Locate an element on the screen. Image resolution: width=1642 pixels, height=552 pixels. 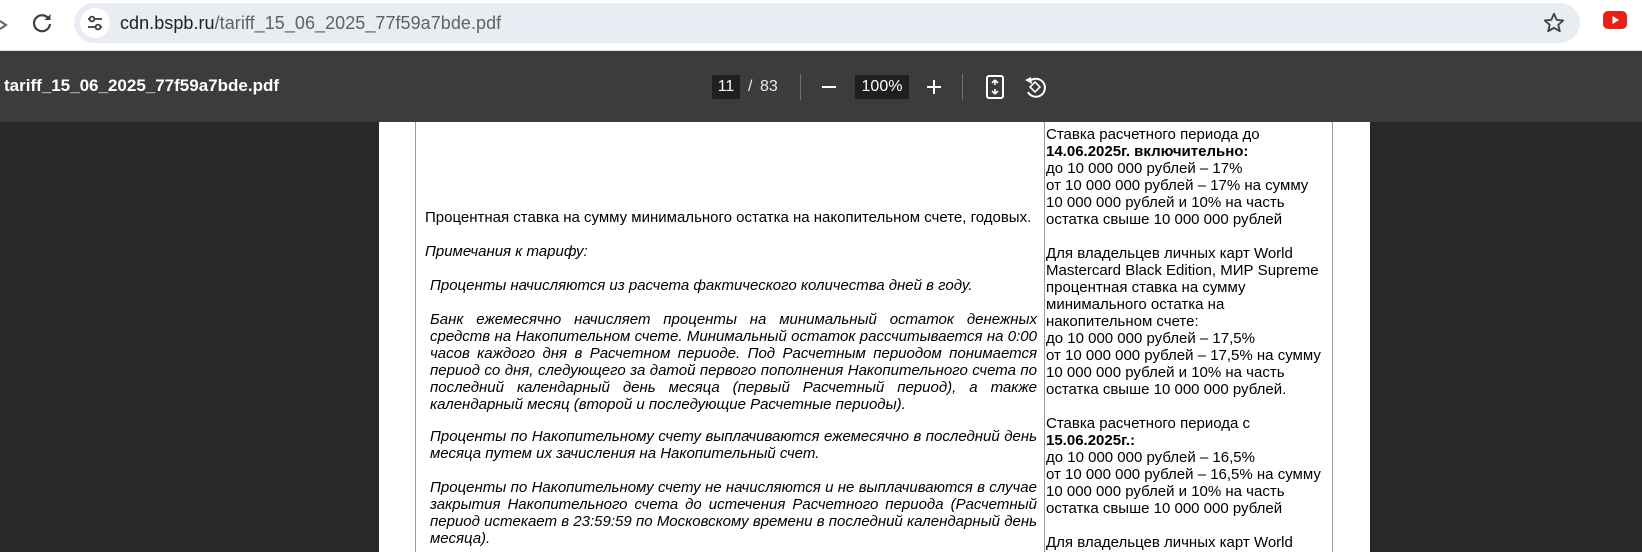
tune-icon is located at coordinates (95, 23).